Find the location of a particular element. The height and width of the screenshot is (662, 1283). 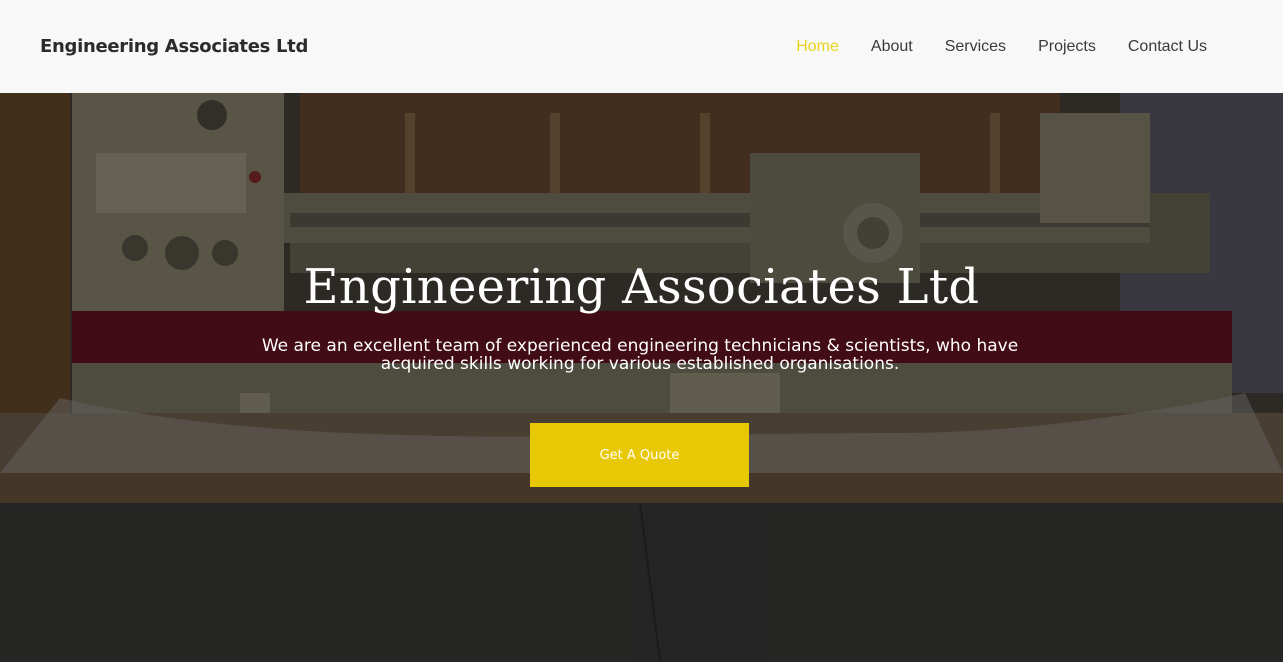

nav-about: About is located at coordinates (892, 47).